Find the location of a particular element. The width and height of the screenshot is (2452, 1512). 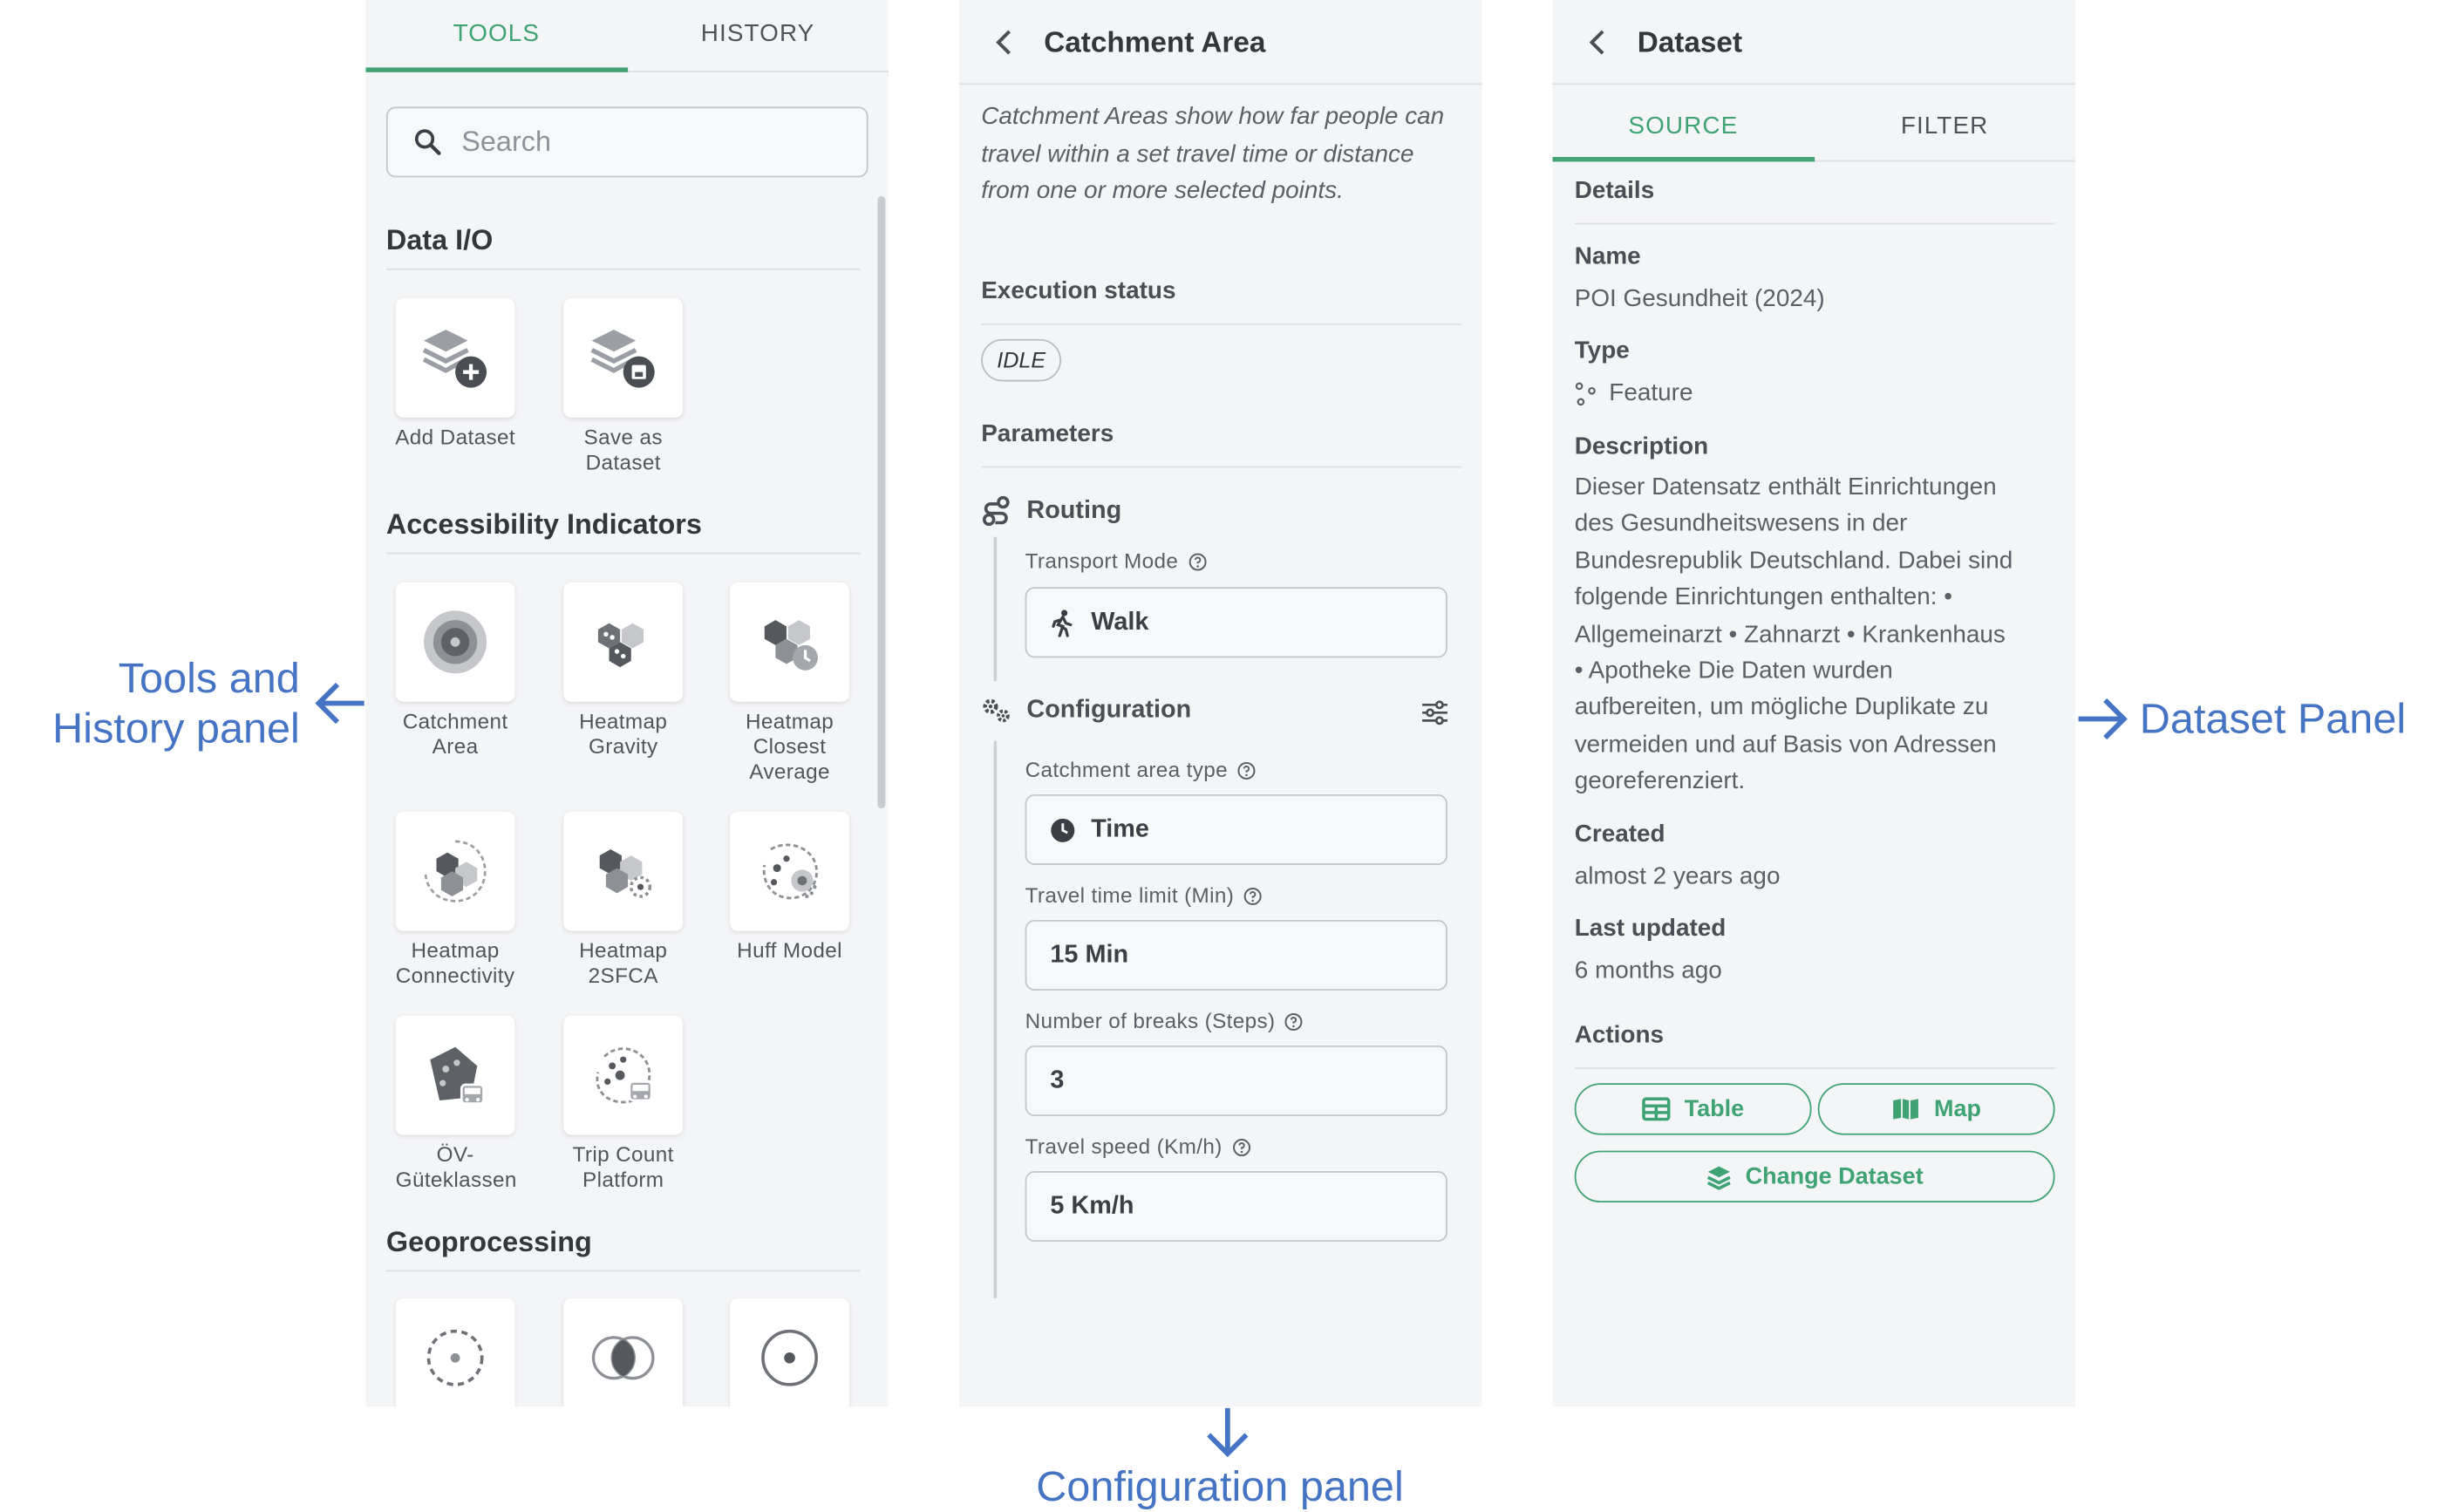

arrow-down-icon is located at coordinates (1228, 1432).